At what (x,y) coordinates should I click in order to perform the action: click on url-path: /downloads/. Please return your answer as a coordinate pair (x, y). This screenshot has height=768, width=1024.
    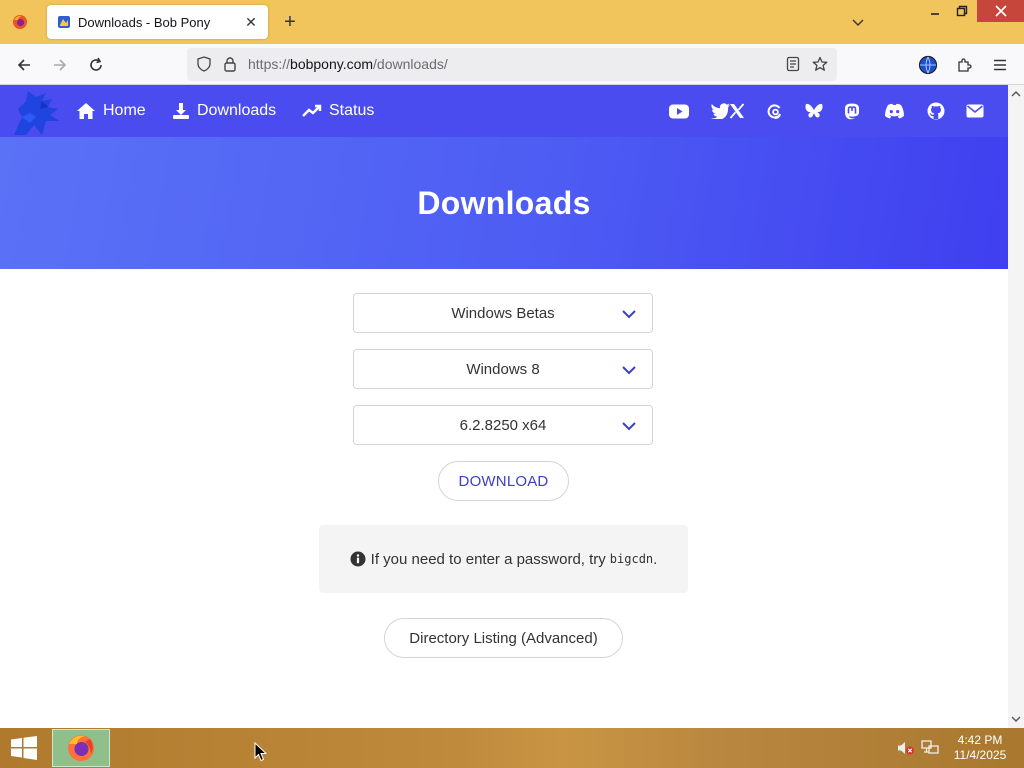
    Looking at the image, I should click on (410, 64).